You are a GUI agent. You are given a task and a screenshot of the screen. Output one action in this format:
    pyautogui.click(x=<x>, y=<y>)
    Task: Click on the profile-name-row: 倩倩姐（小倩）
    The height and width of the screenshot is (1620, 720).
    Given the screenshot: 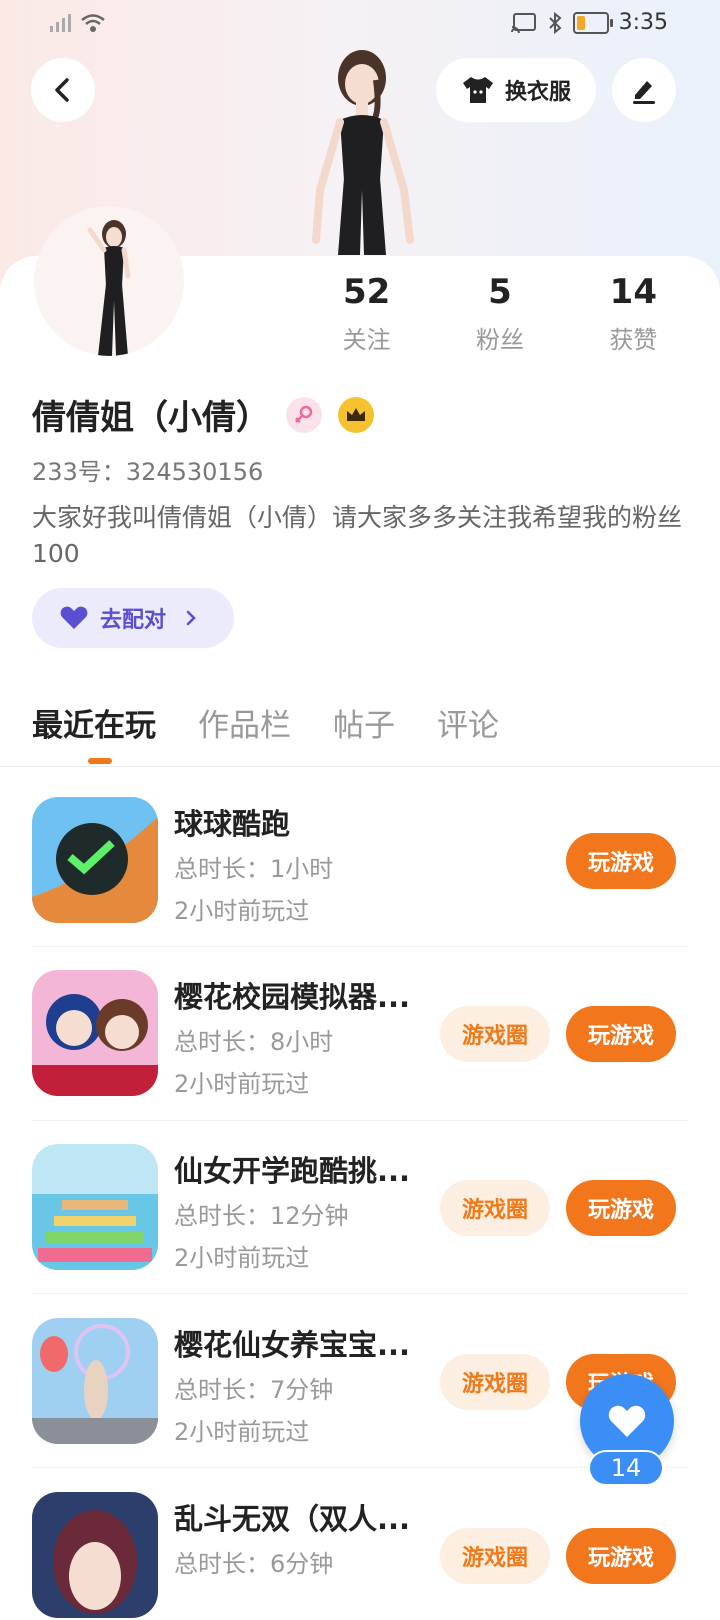 What is the action you would take?
    pyautogui.click(x=203, y=414)
    